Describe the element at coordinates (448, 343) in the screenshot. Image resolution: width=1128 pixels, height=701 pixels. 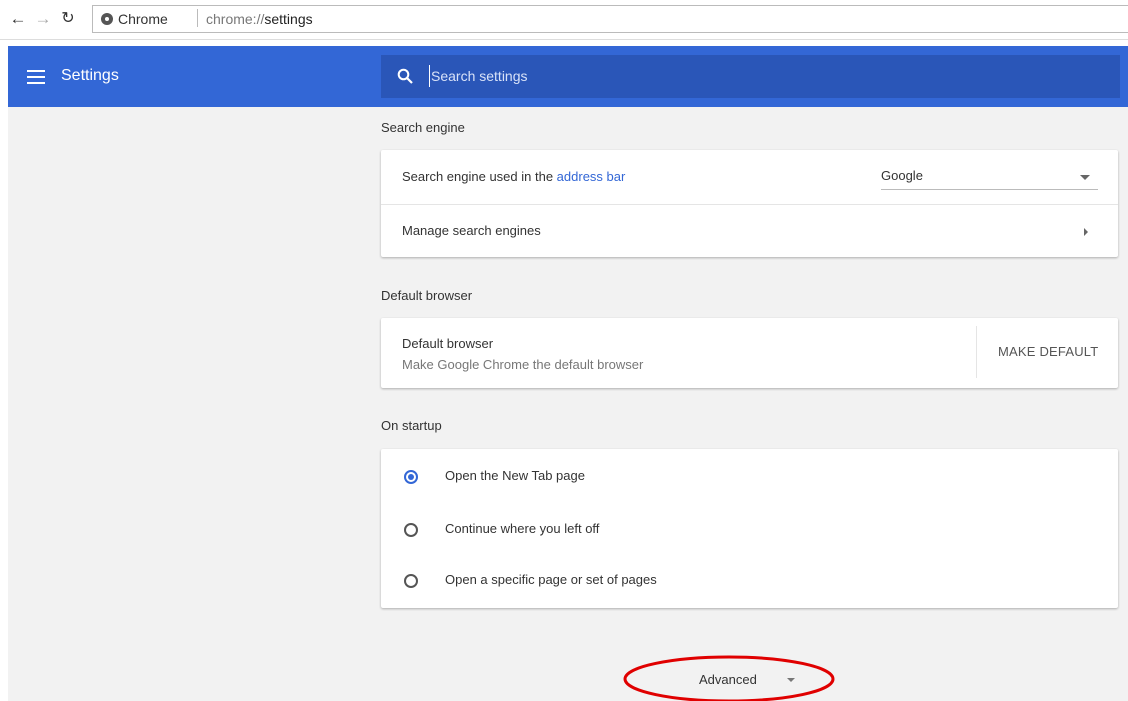
I see `default-browser-title: Default browser` at that location.